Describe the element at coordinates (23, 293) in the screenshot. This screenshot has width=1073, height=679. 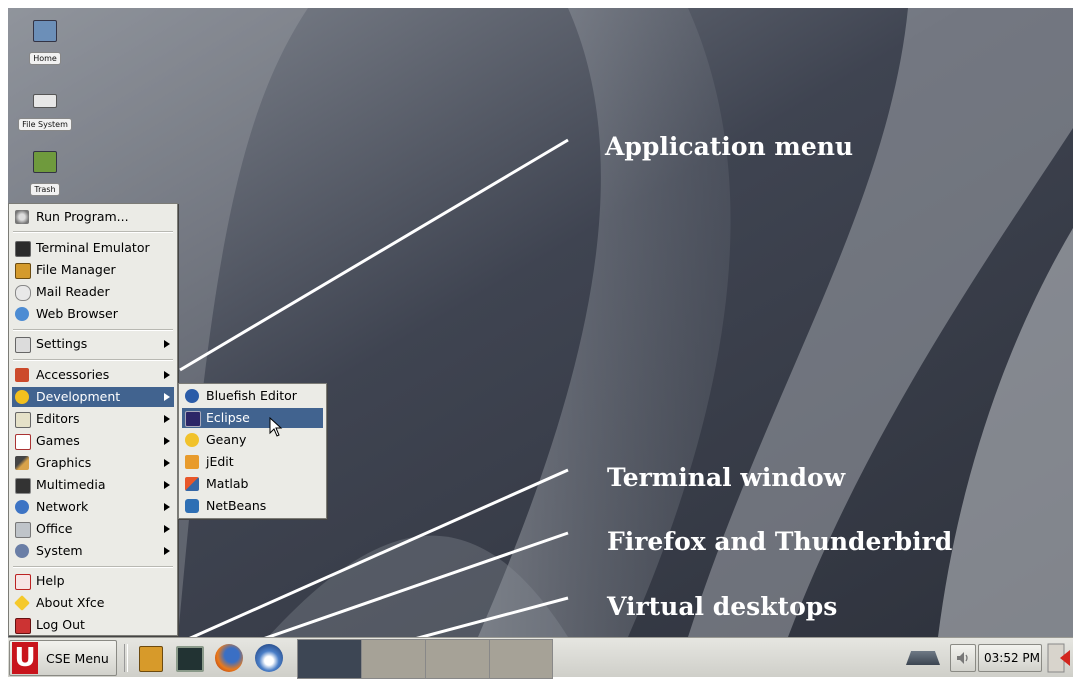
I see `mail-icon` at that location.